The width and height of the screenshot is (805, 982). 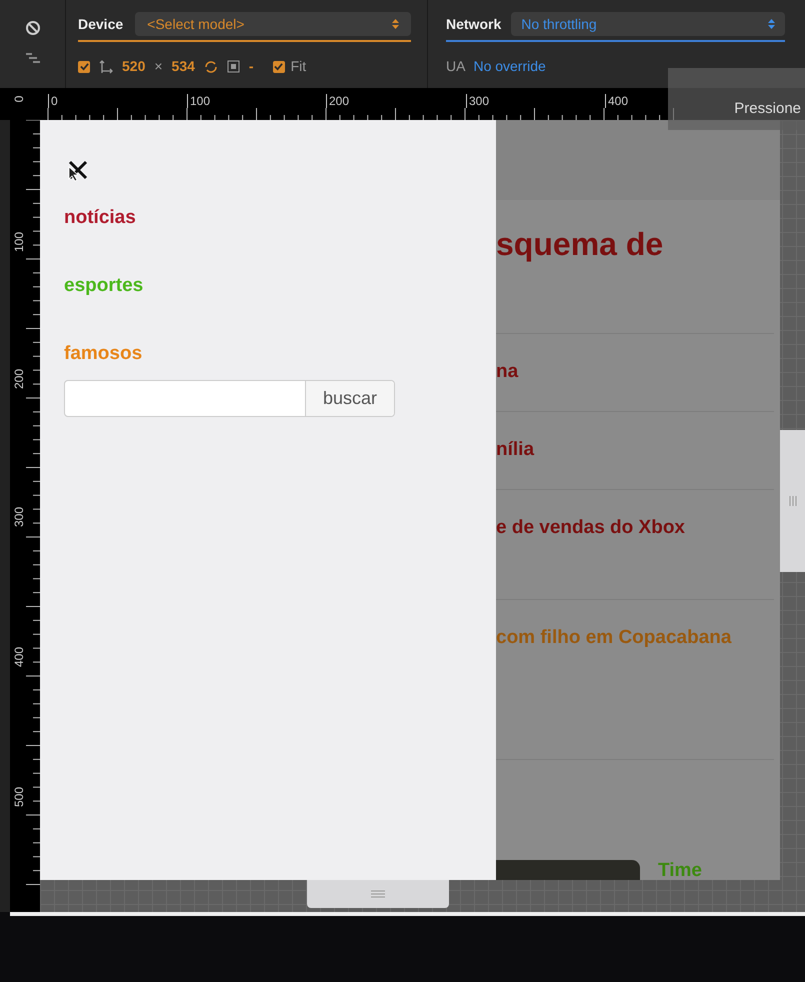 What do you see at coordinates (104, 286) in the screenshot?
I see `menu-link: esportes` at bounding box center [104, 286].